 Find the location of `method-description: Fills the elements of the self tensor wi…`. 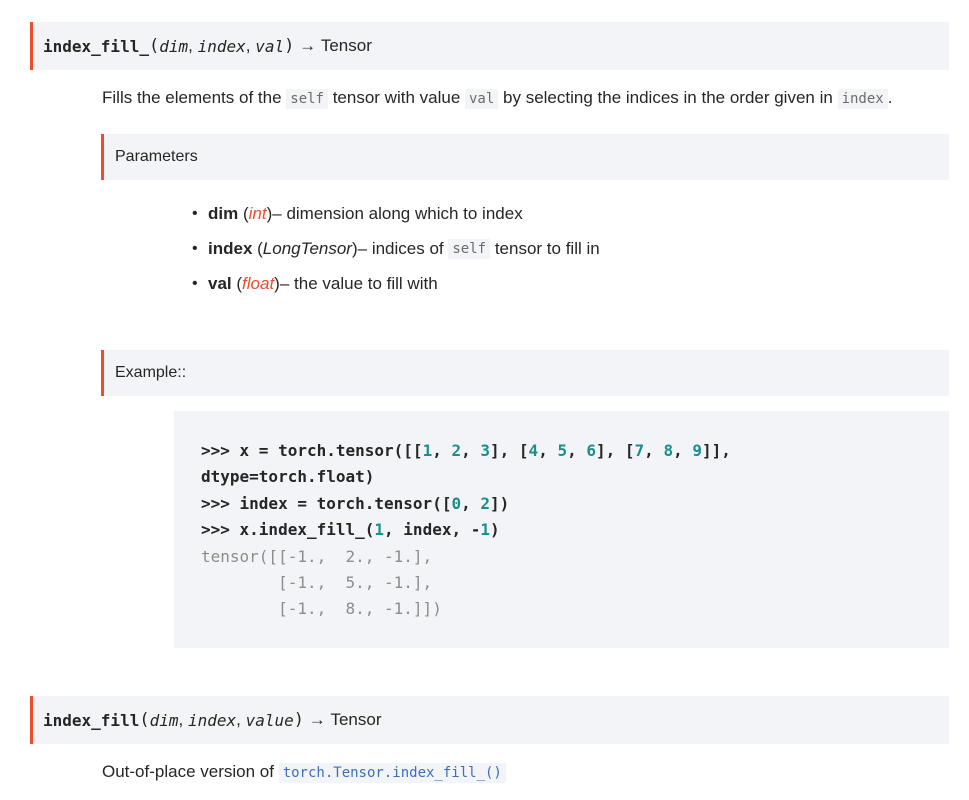

method-description: Fills the elements of the self tensor wi… is located at coordinates (497, 98).